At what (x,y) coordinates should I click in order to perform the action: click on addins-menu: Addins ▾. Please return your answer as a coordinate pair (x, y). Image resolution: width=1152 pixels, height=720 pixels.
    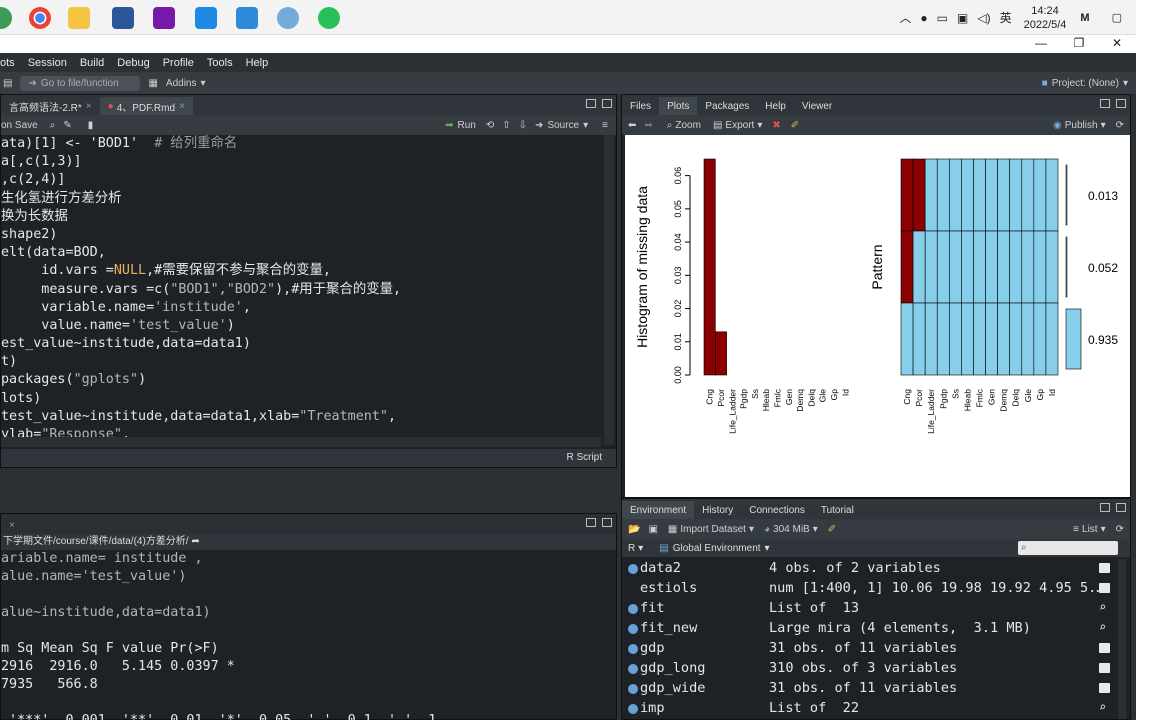
    Looking at the image, I should click on (186, 83).